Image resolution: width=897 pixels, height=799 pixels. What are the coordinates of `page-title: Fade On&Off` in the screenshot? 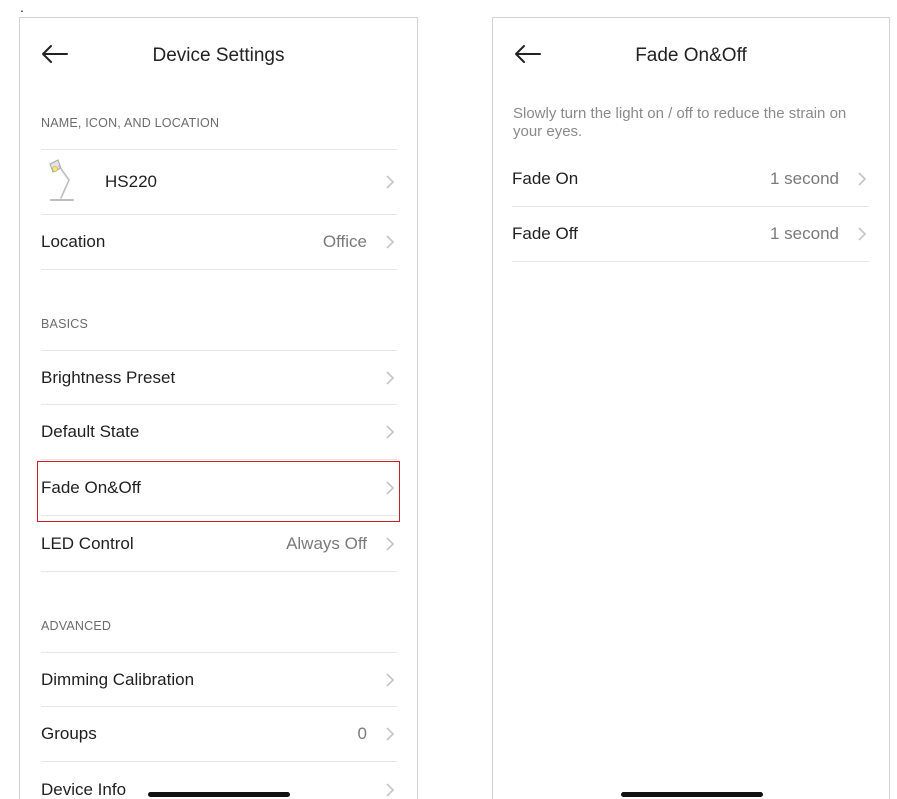 It's located at (691, 55).